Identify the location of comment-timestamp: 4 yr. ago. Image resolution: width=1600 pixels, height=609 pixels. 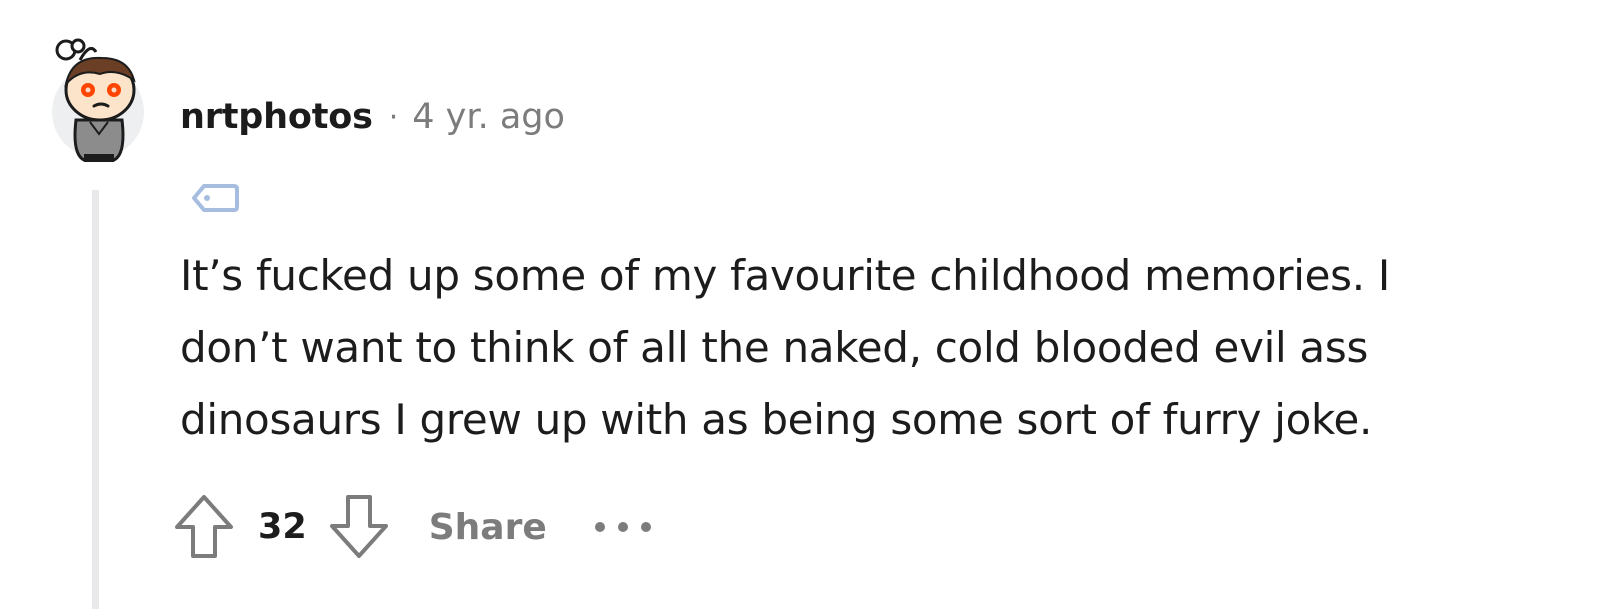
(488, 117).